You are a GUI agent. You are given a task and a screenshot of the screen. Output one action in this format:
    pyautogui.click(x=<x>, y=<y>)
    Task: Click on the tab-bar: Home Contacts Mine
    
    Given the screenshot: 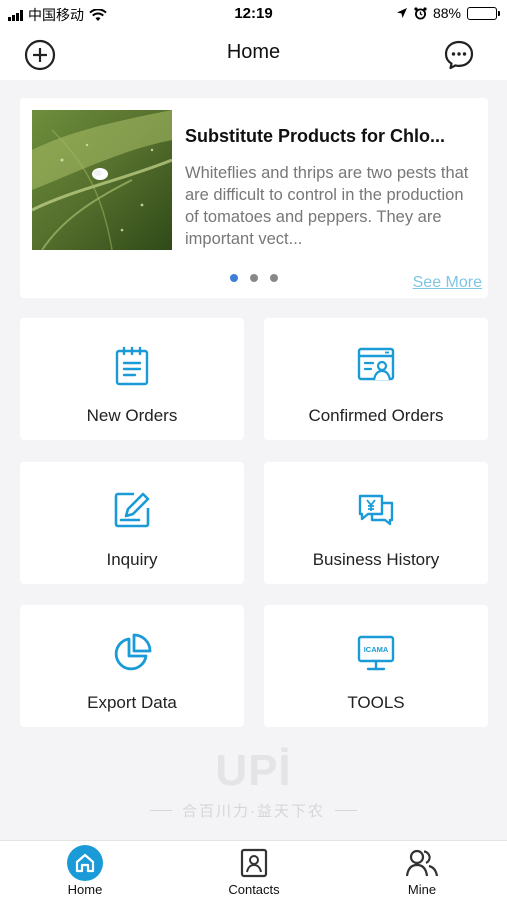 What is the action you would take?
    pyautogui.click(x=253, y=870)
    